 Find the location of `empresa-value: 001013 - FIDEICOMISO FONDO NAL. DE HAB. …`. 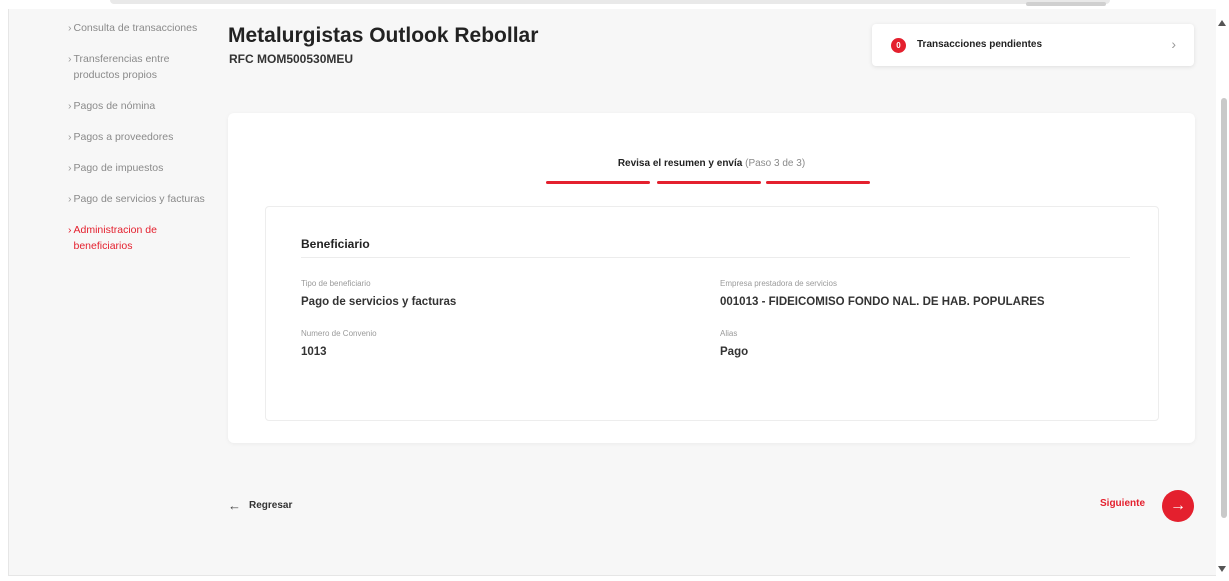

empresa-value: 001013 - FIDEICOMISO FONDO NAL. DE HAB. … is located at coordinates (882, 302).